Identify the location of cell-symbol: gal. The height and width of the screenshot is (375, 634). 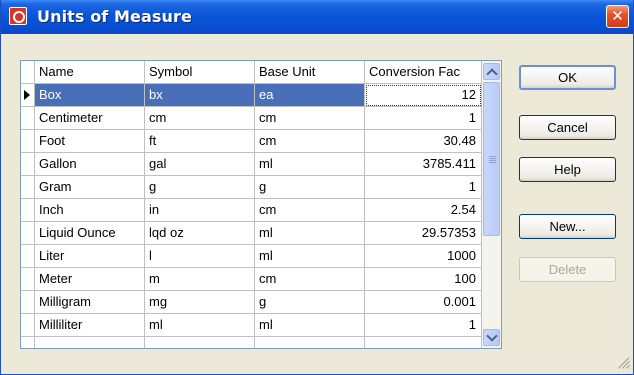
(200, 164).